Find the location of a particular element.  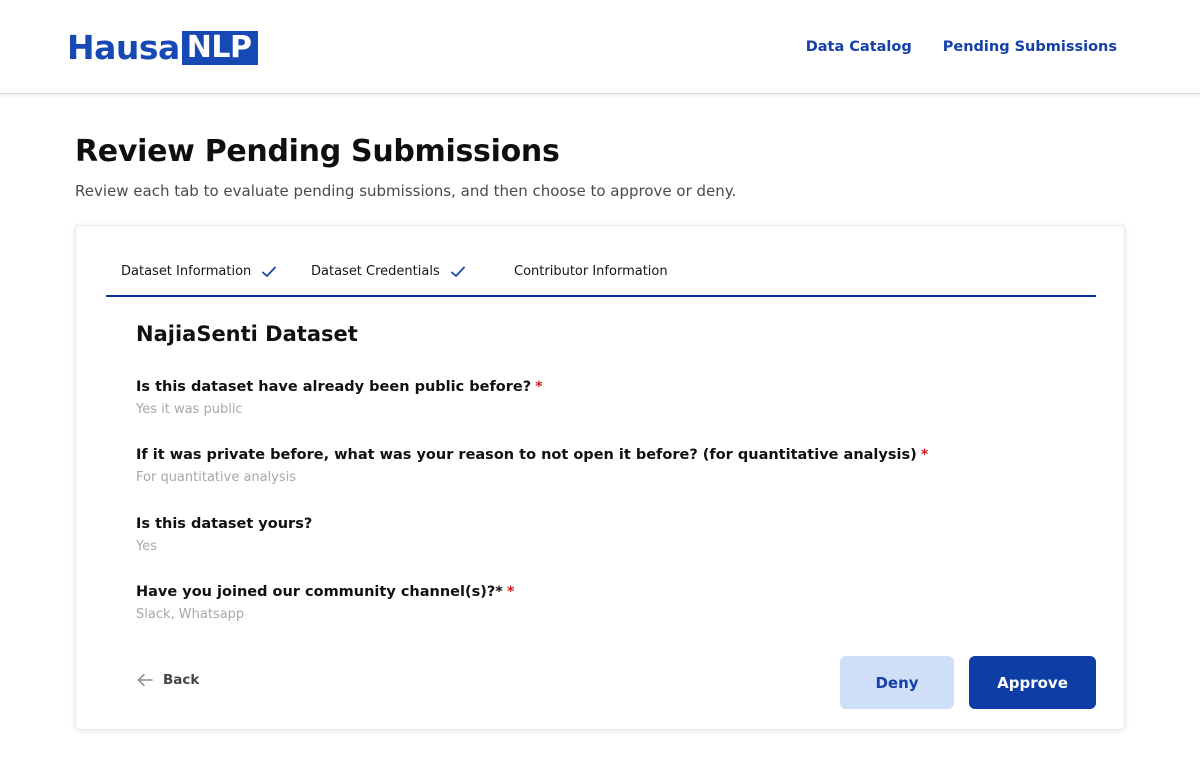

back-button: Back is located at coordinates (168, 680).